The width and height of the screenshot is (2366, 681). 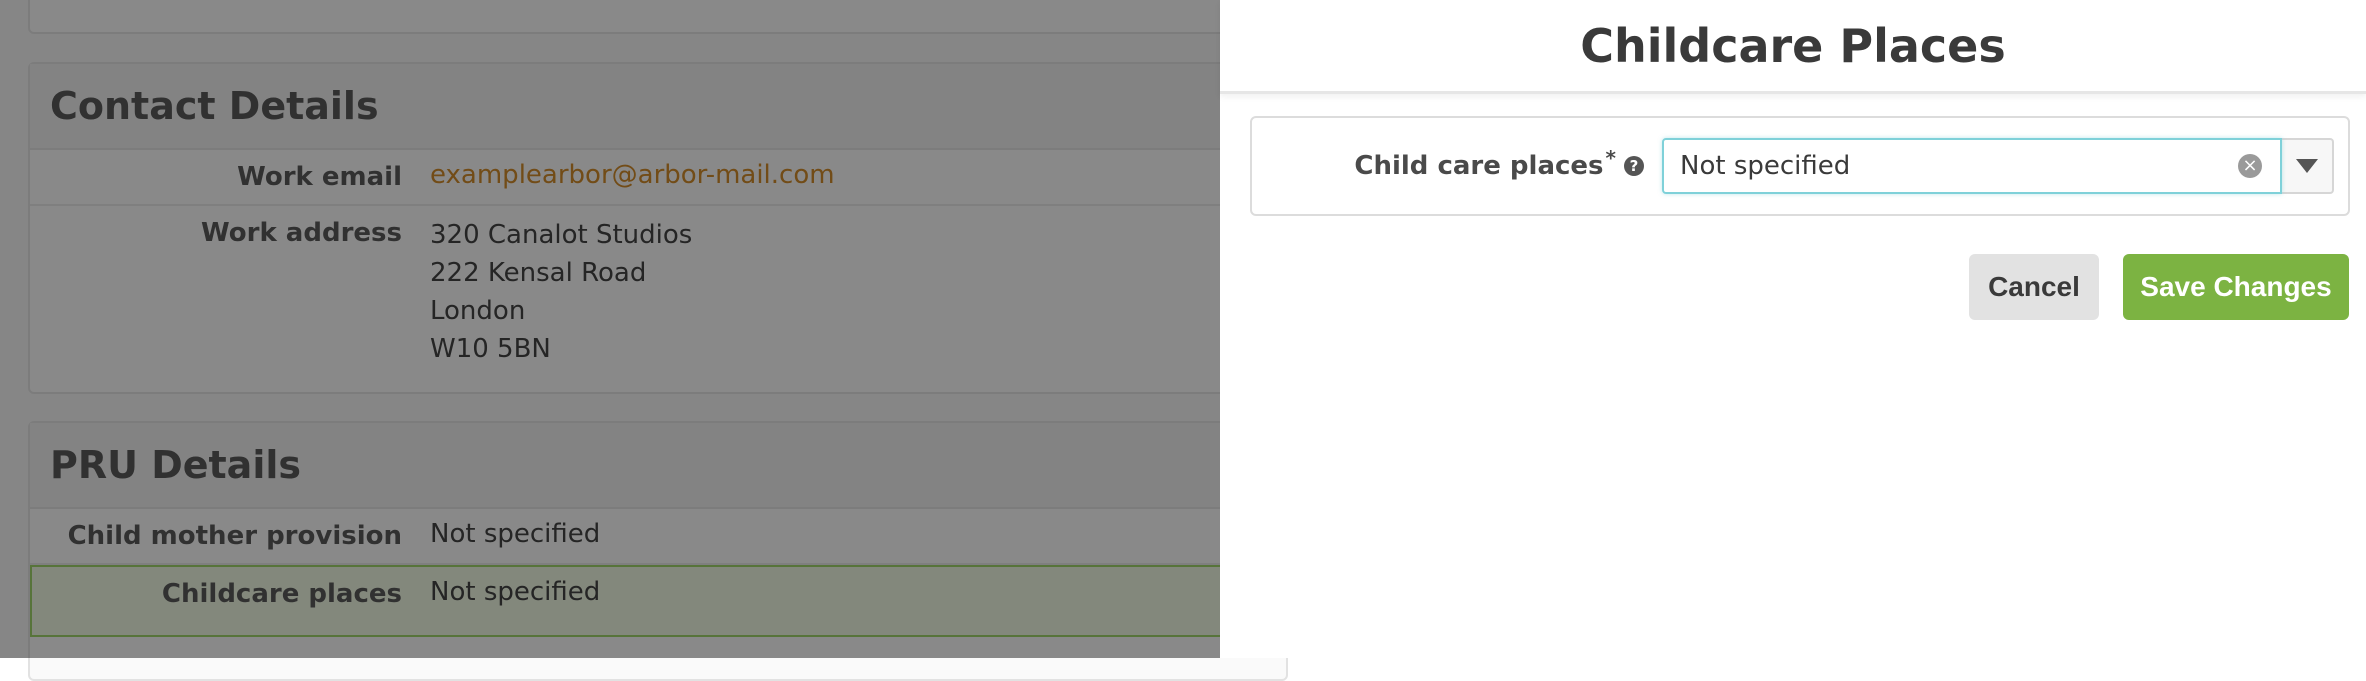 I want to click on child-care-places-label: Child care places *?, so click(x=1448, y=166).